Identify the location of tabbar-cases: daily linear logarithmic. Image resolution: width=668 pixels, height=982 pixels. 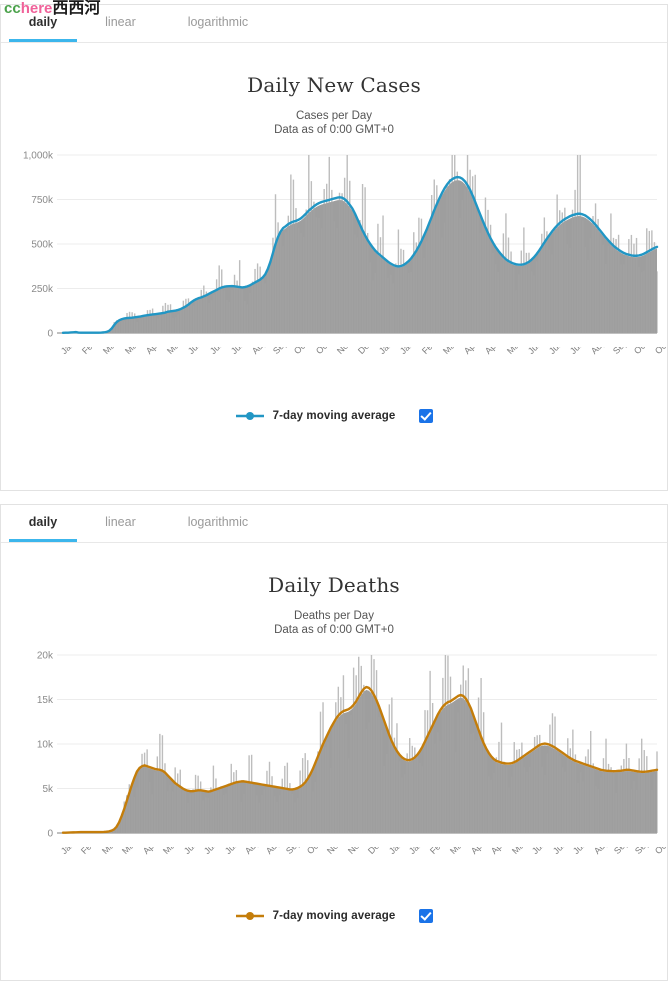
(334, 24).